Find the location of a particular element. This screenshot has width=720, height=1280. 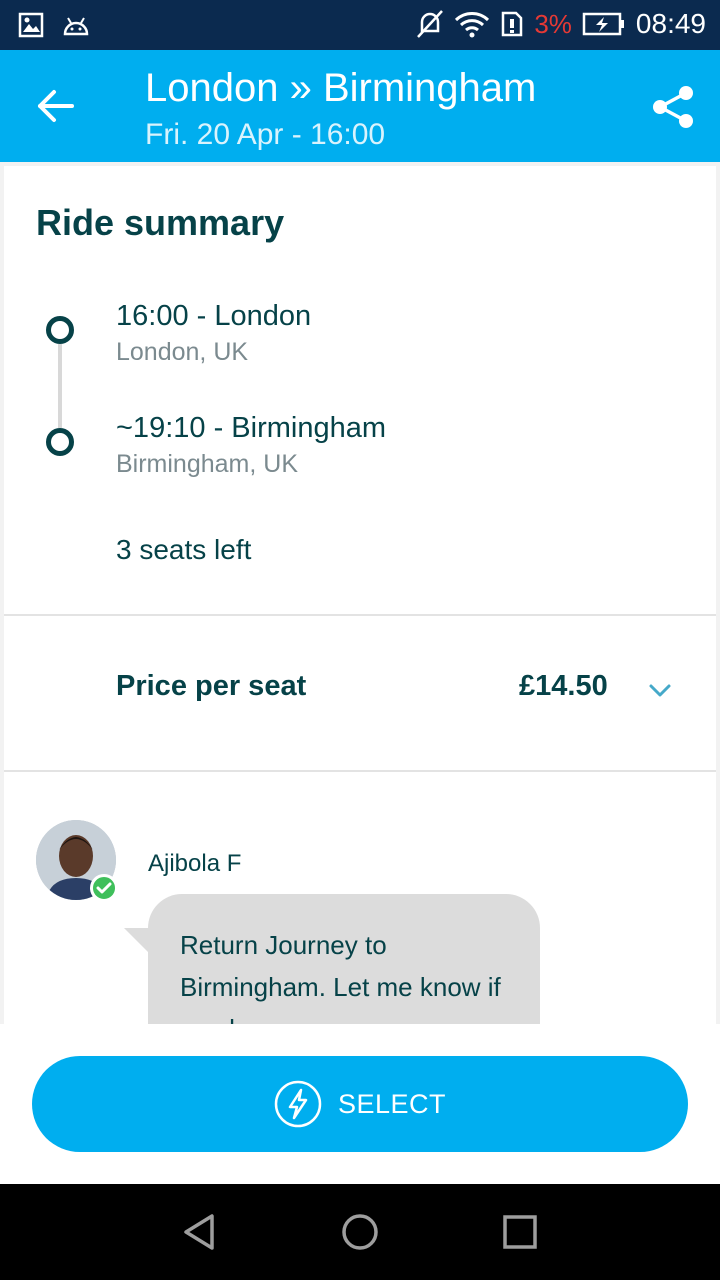

route-datetime: Fri. 20 Apr - 16:00 is located at coordinates (265, 134).